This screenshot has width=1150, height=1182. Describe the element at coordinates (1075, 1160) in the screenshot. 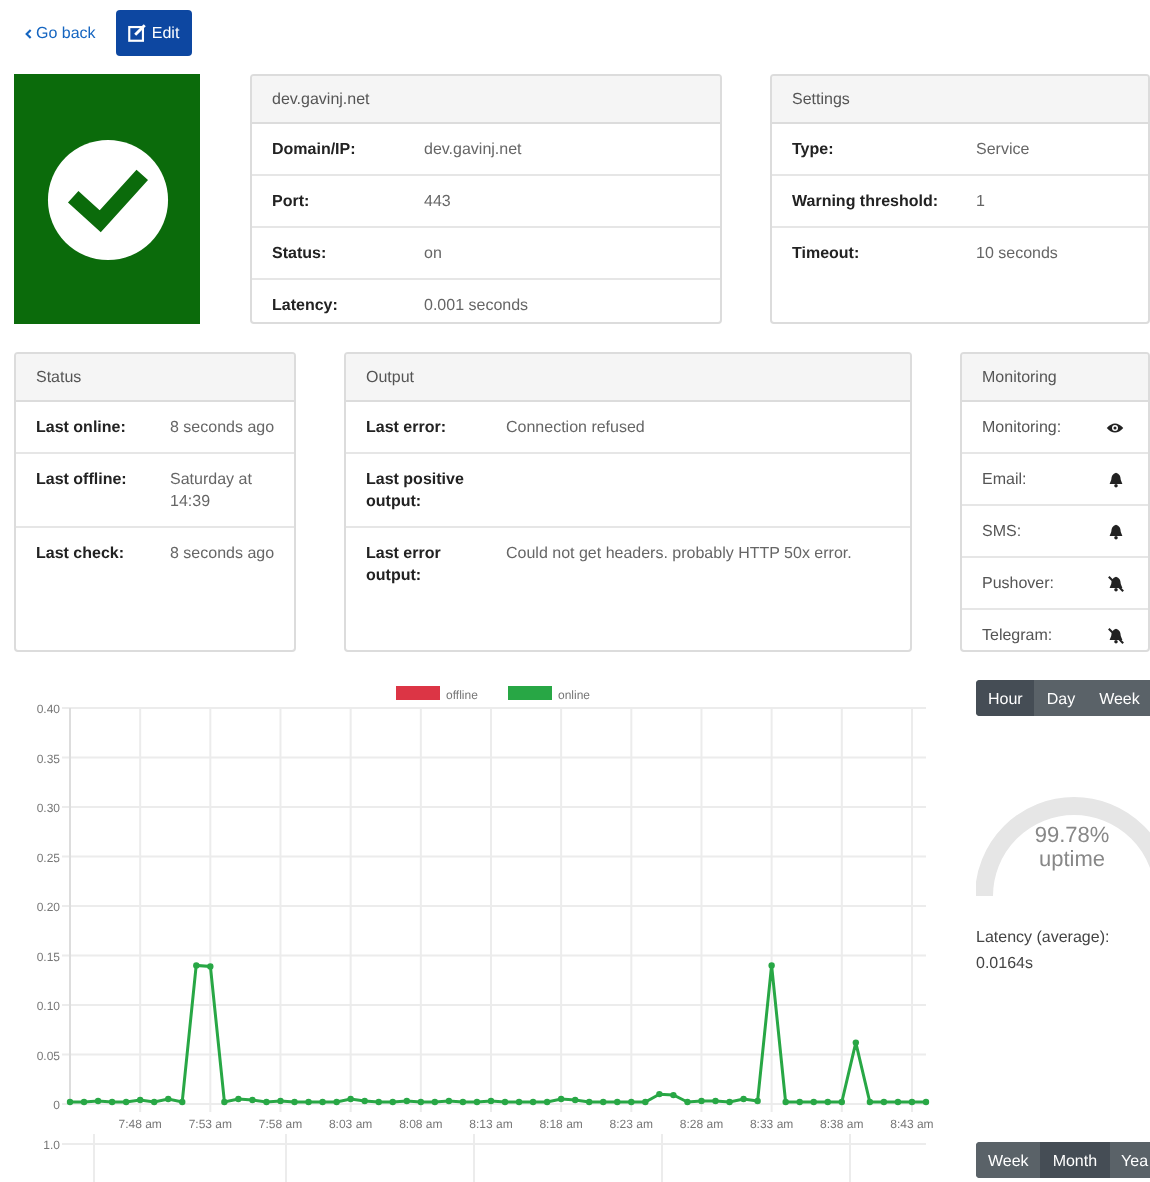

I see `history-button: Month` at that location.